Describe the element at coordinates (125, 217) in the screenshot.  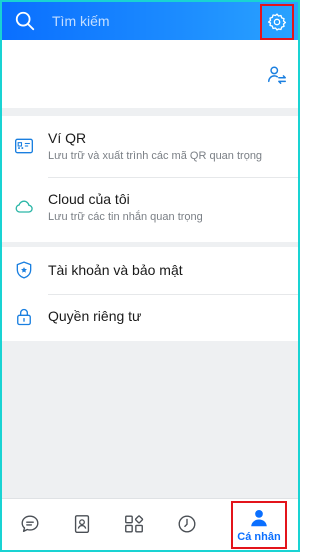
I see `my-cloud-subtitle: Lưu trữ các tin nhắn quan trọng` at that location.